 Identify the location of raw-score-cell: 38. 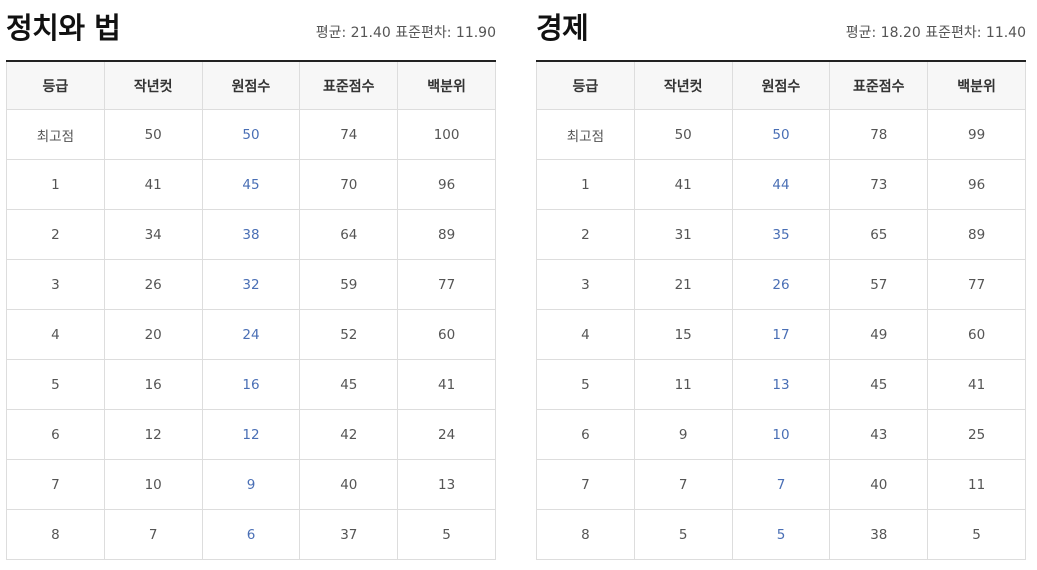
(251, 234).